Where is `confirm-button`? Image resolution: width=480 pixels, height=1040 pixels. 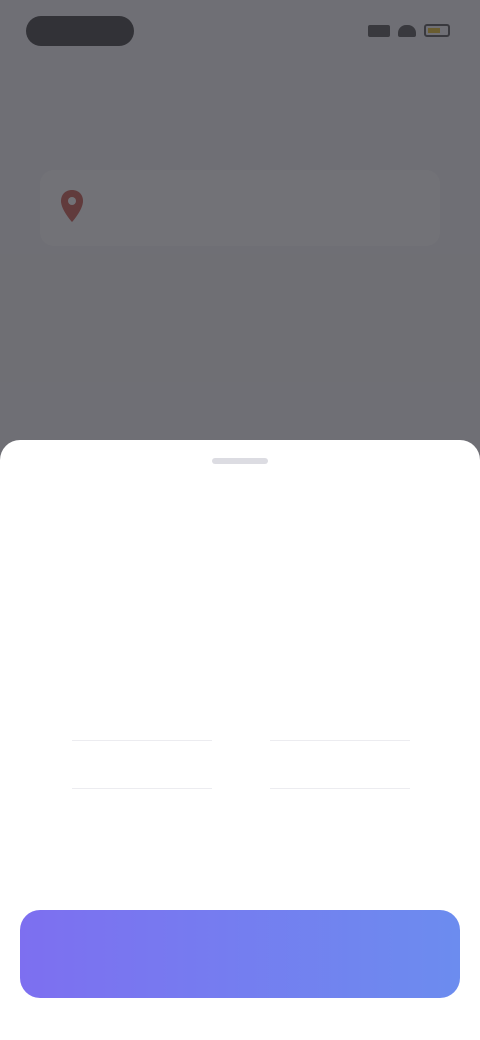
confirm-button is located at coordinates (240, 954).